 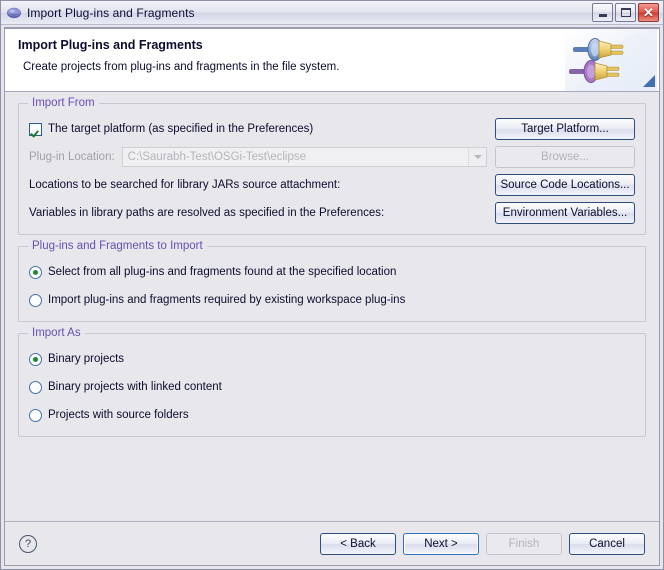 I want to click on back-button: < Back, so click(x=358, y=543).